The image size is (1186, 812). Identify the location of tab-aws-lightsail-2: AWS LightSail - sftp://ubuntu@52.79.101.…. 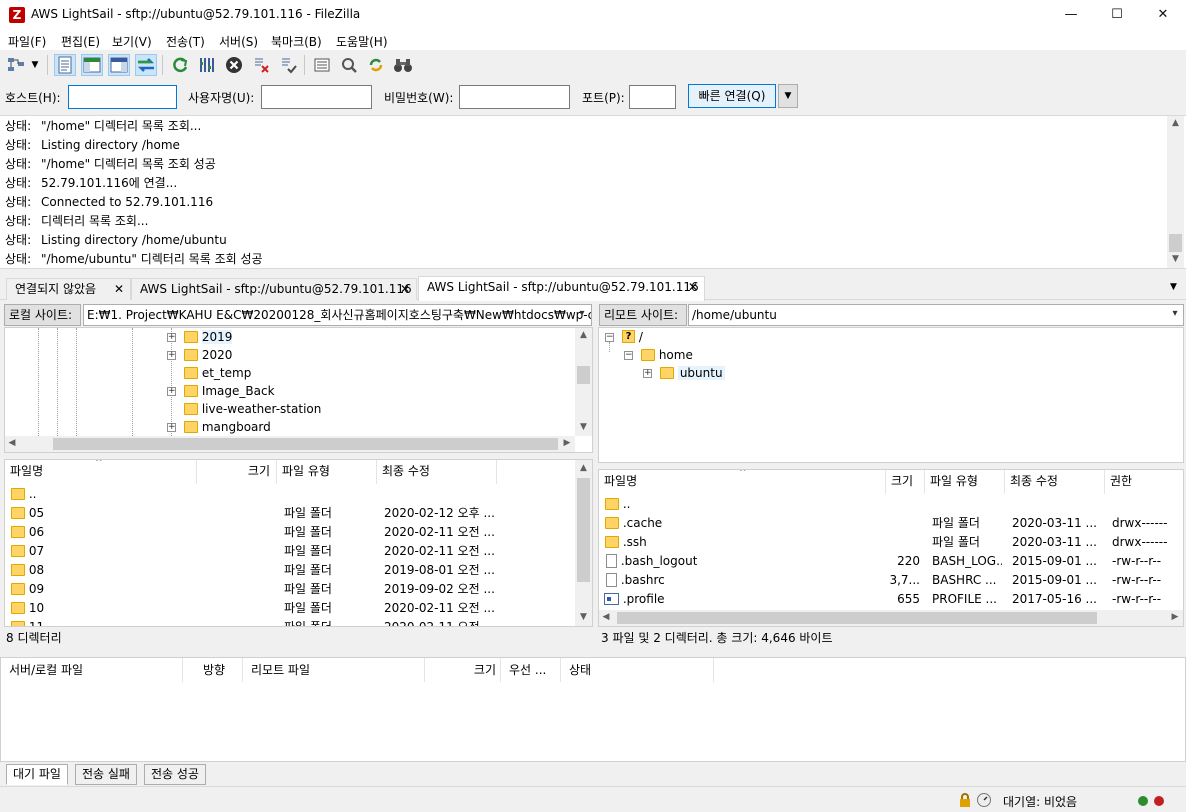
(561, 288).